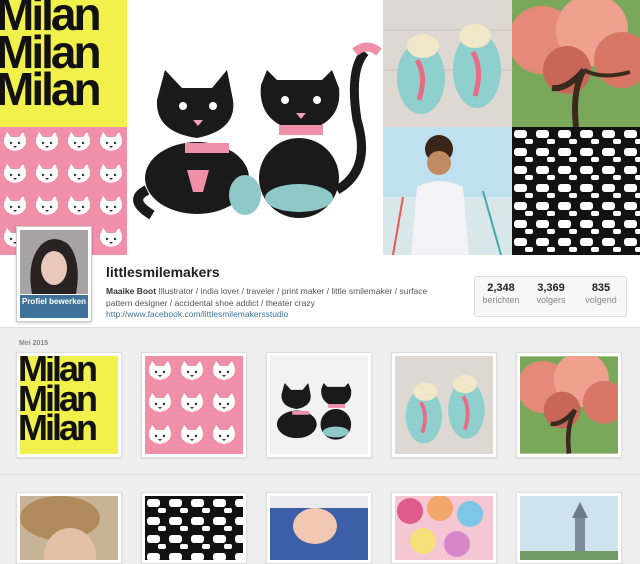  I want to click on stat-posts-label: berichten, so click(501, 300).